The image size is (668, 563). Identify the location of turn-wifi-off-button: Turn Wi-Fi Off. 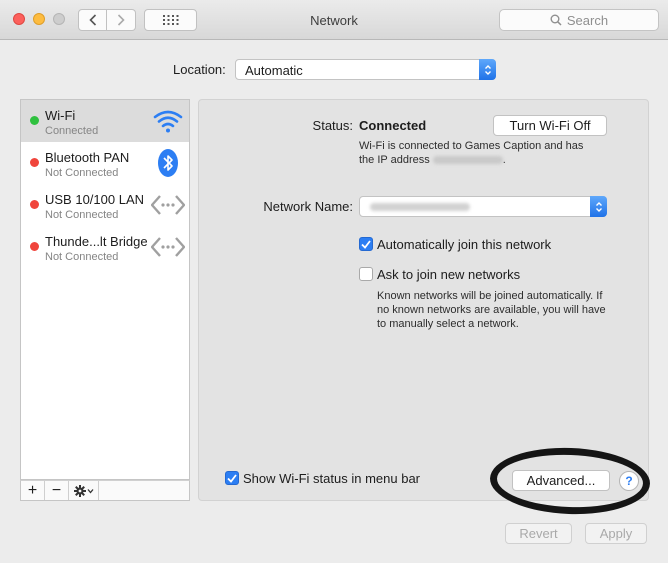
(550, 125).